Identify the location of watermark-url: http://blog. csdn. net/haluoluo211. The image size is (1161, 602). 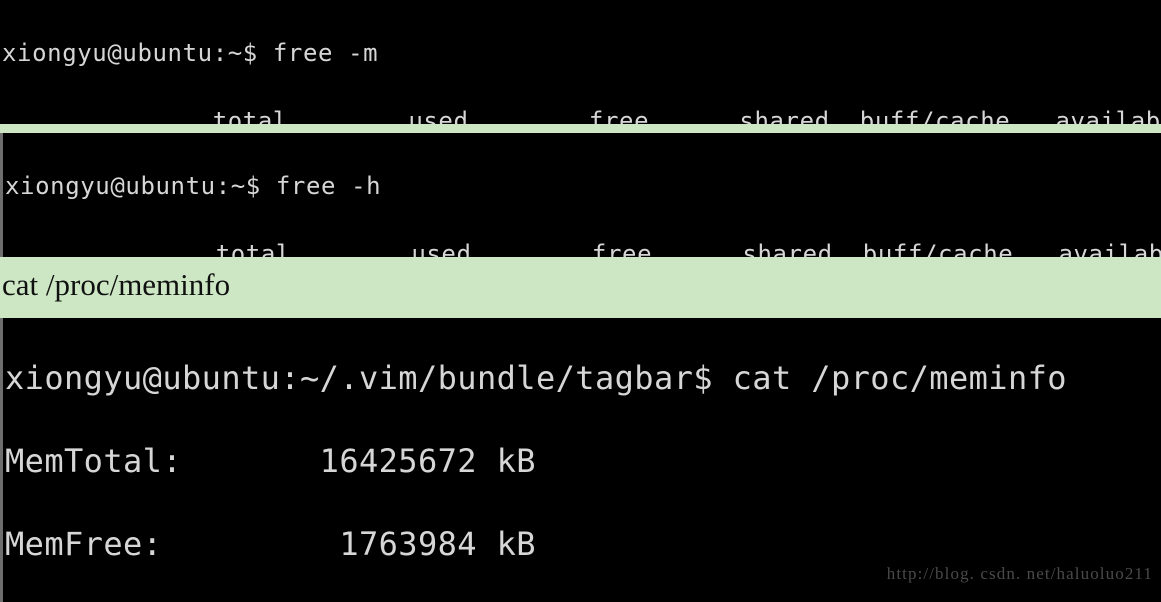
(1019, 573).